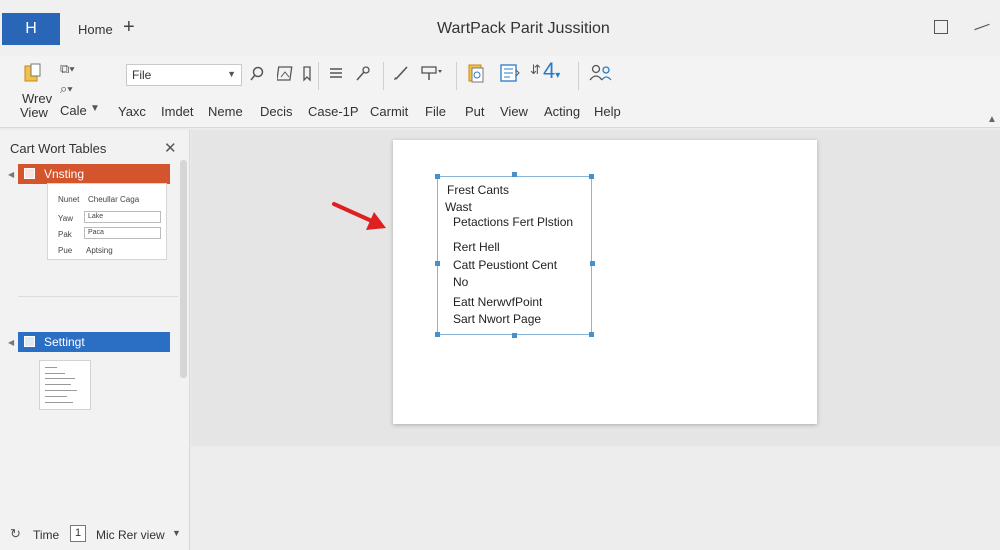 The width and height of the screenshot is (1000, 550). What do you see at coordinates (225, 111) in the screenshot?
I see `ribbon-tab-neme: Neme` at bounding box center [225, 111].